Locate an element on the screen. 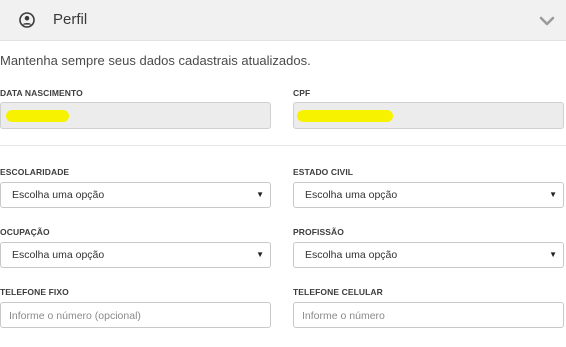  birth-date-field is located at coordinates (135, 115).